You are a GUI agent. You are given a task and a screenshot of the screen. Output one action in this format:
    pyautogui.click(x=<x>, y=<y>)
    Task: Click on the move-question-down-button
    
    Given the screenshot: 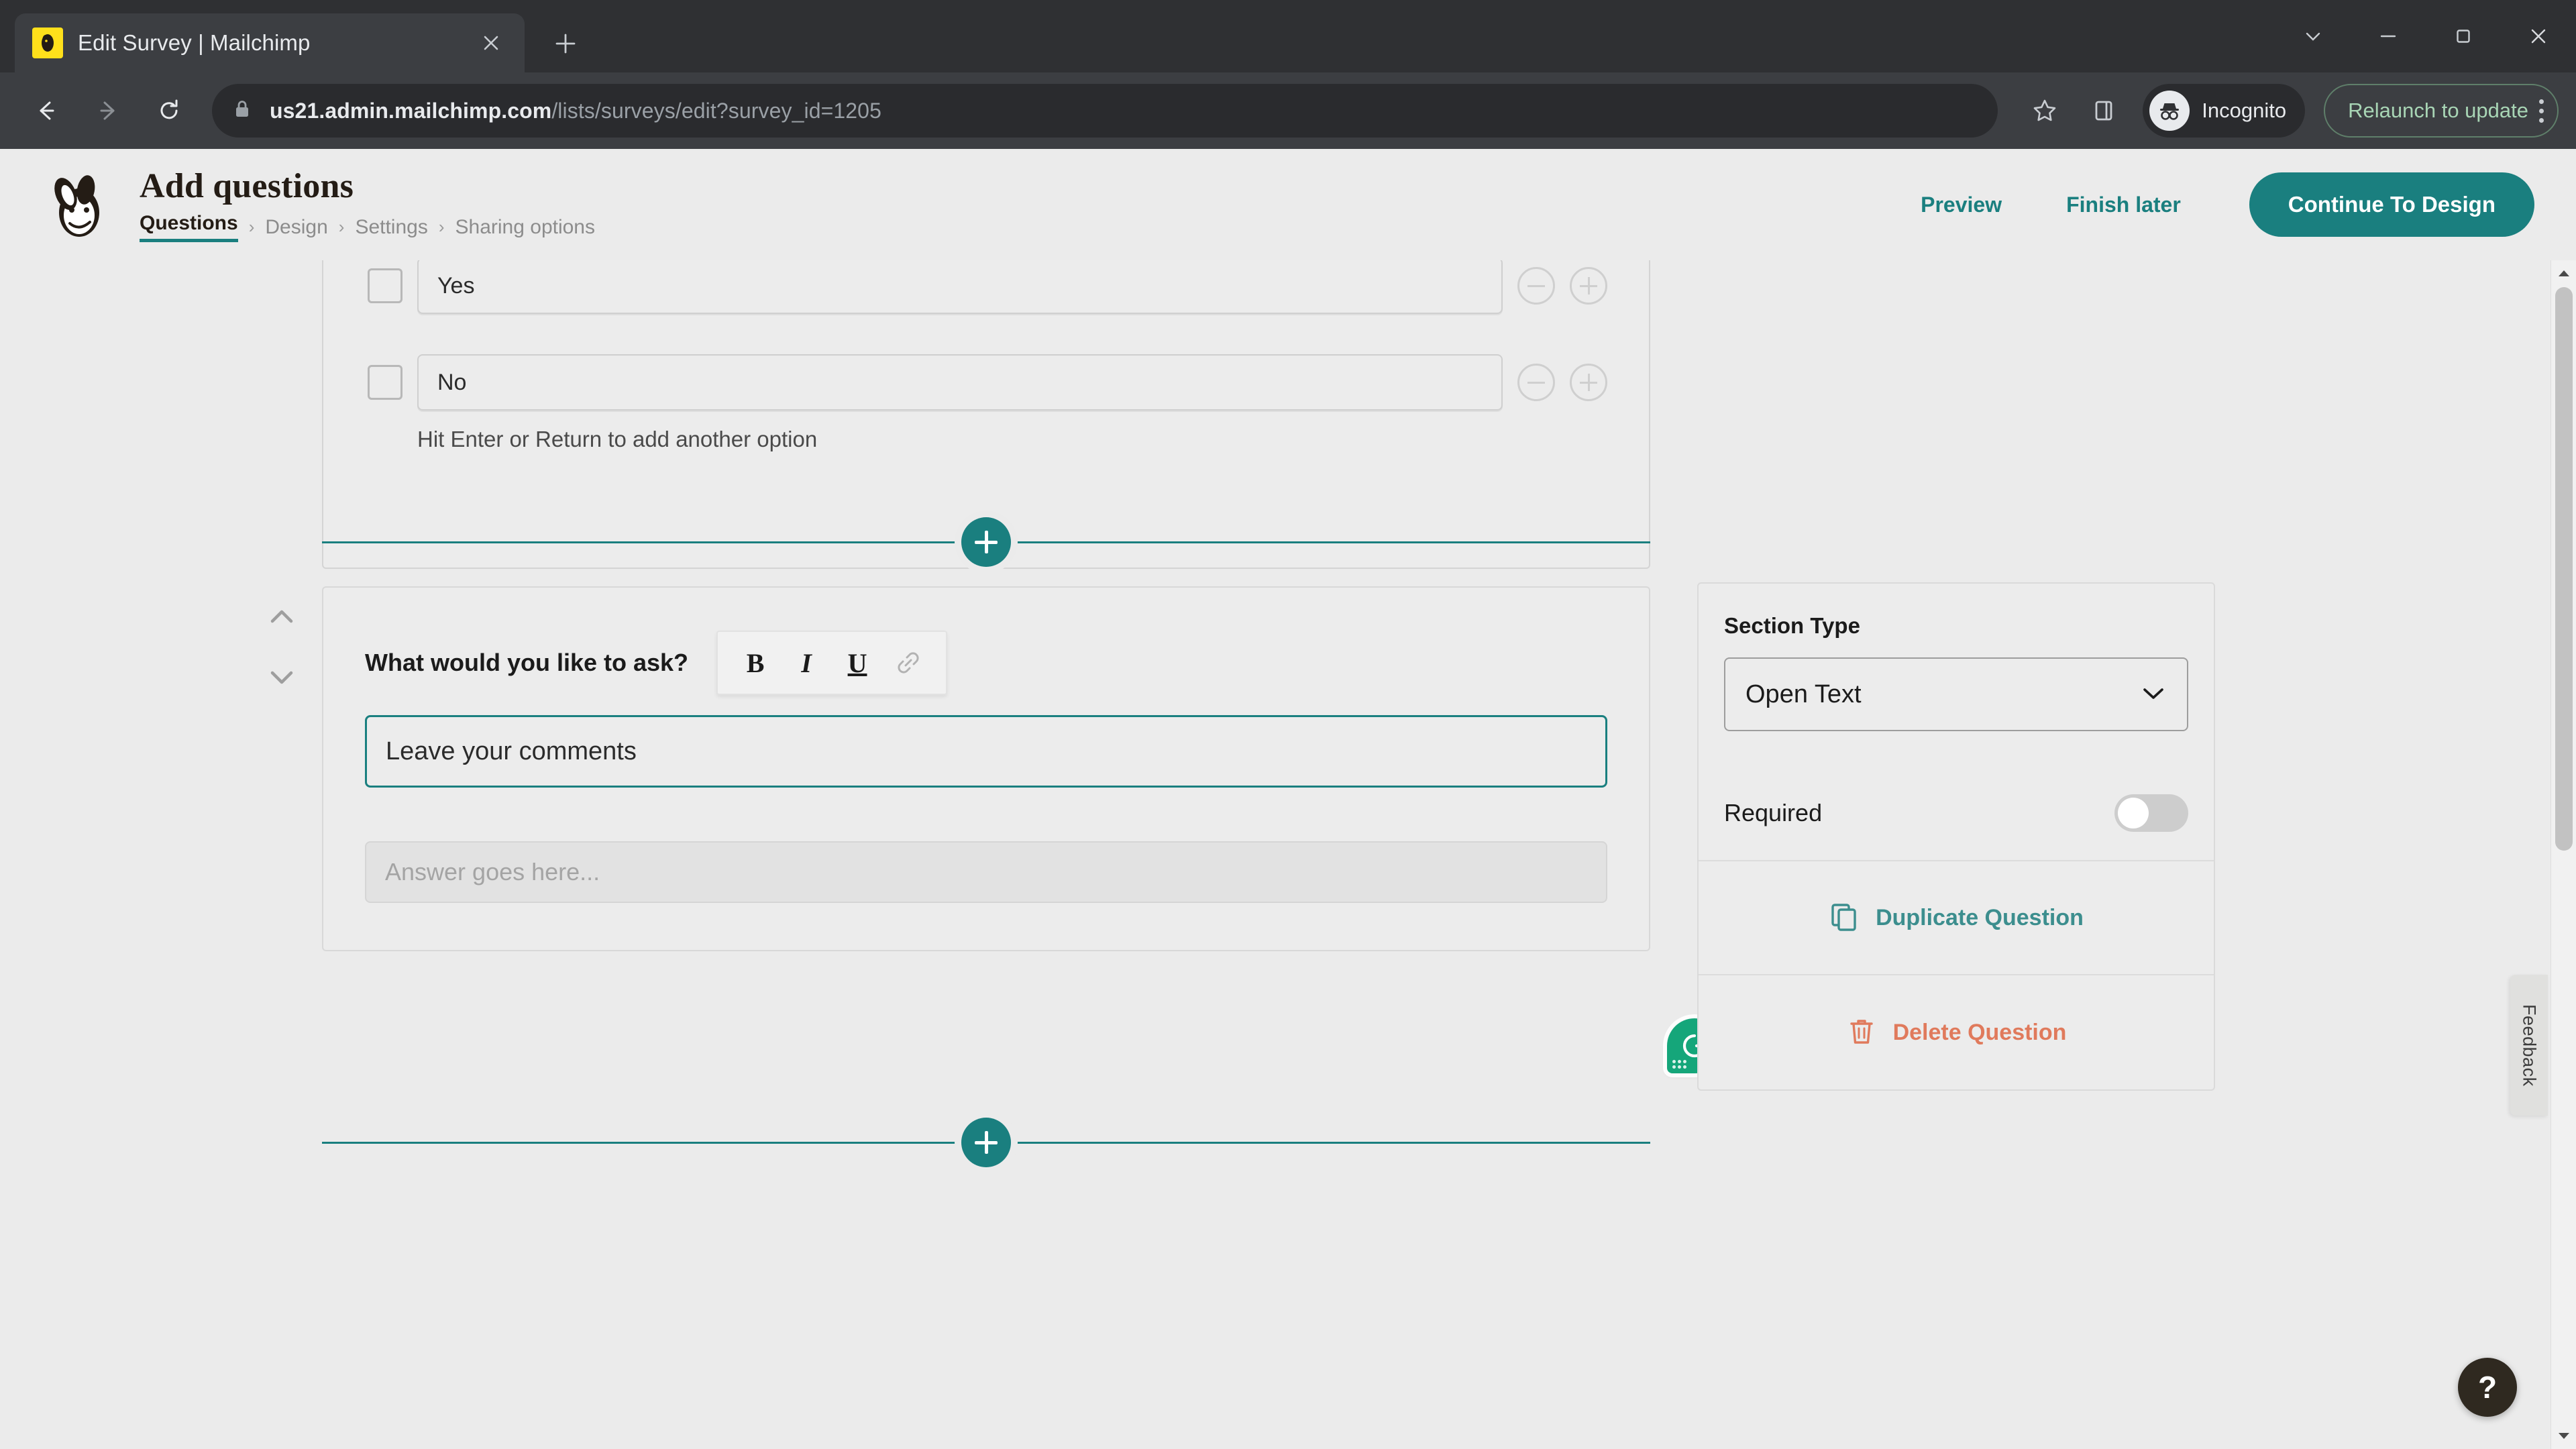 What is the action you would take?
    pyautogui.click(x=282, y=679)
    